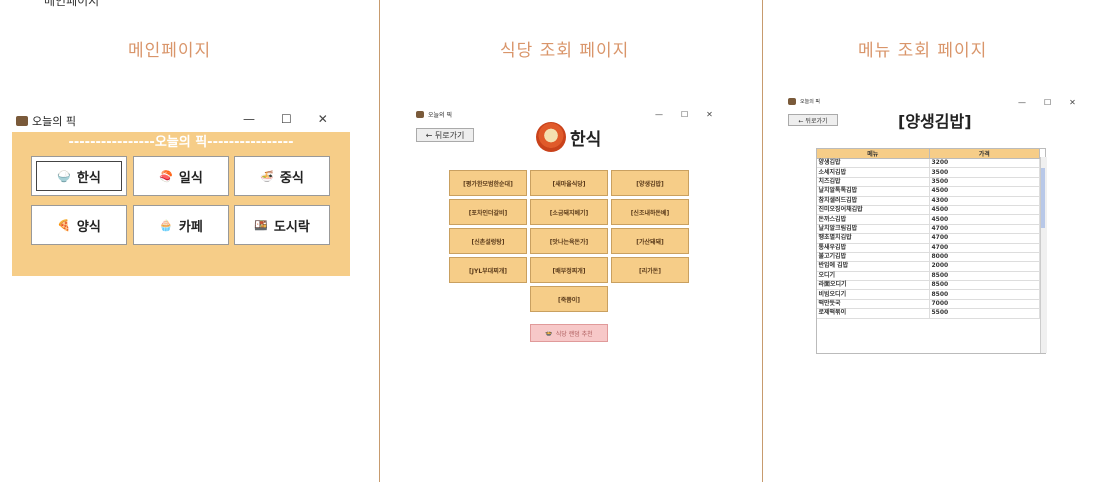 The image size is (1106, 489). Describe the element at coordinates (873, 276) in the screenshot. I see `menu-name-cell: 오디기` at that location.